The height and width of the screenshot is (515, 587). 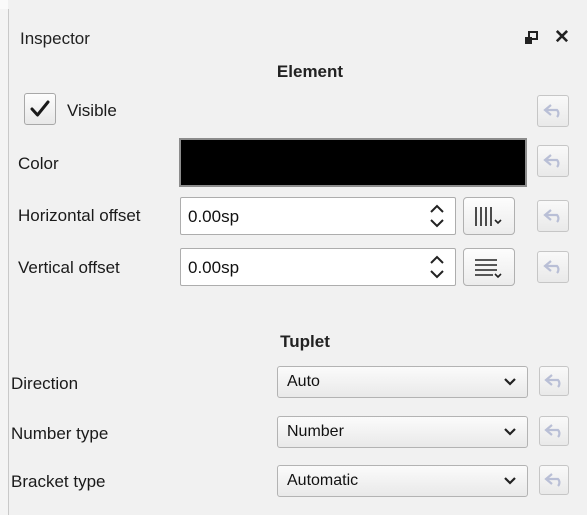 I want to click on reset-bracket-type-button, so click(x=554, y=480).